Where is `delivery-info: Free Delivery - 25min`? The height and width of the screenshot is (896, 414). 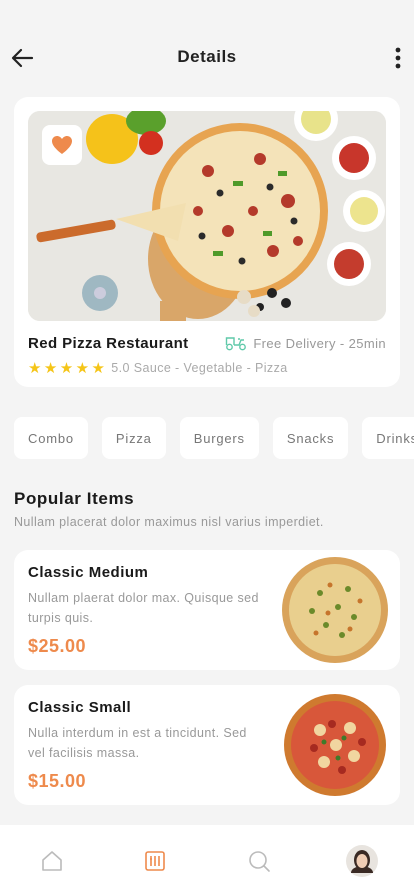
delivery-info: Free Delivery - 25min is located at coordinates (305, 343).